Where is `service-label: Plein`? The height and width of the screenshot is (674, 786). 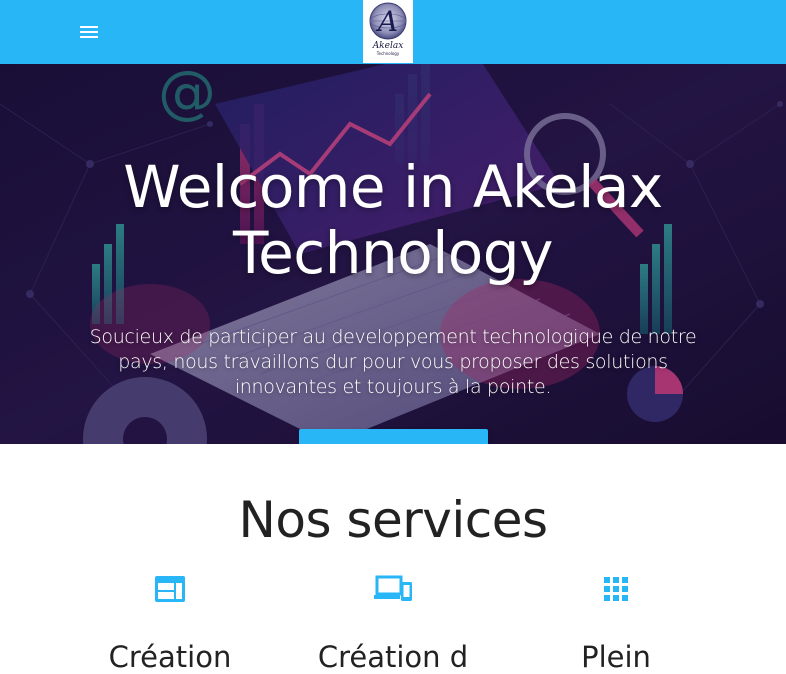 service-label: Plein is located at coordinates (616, 657).